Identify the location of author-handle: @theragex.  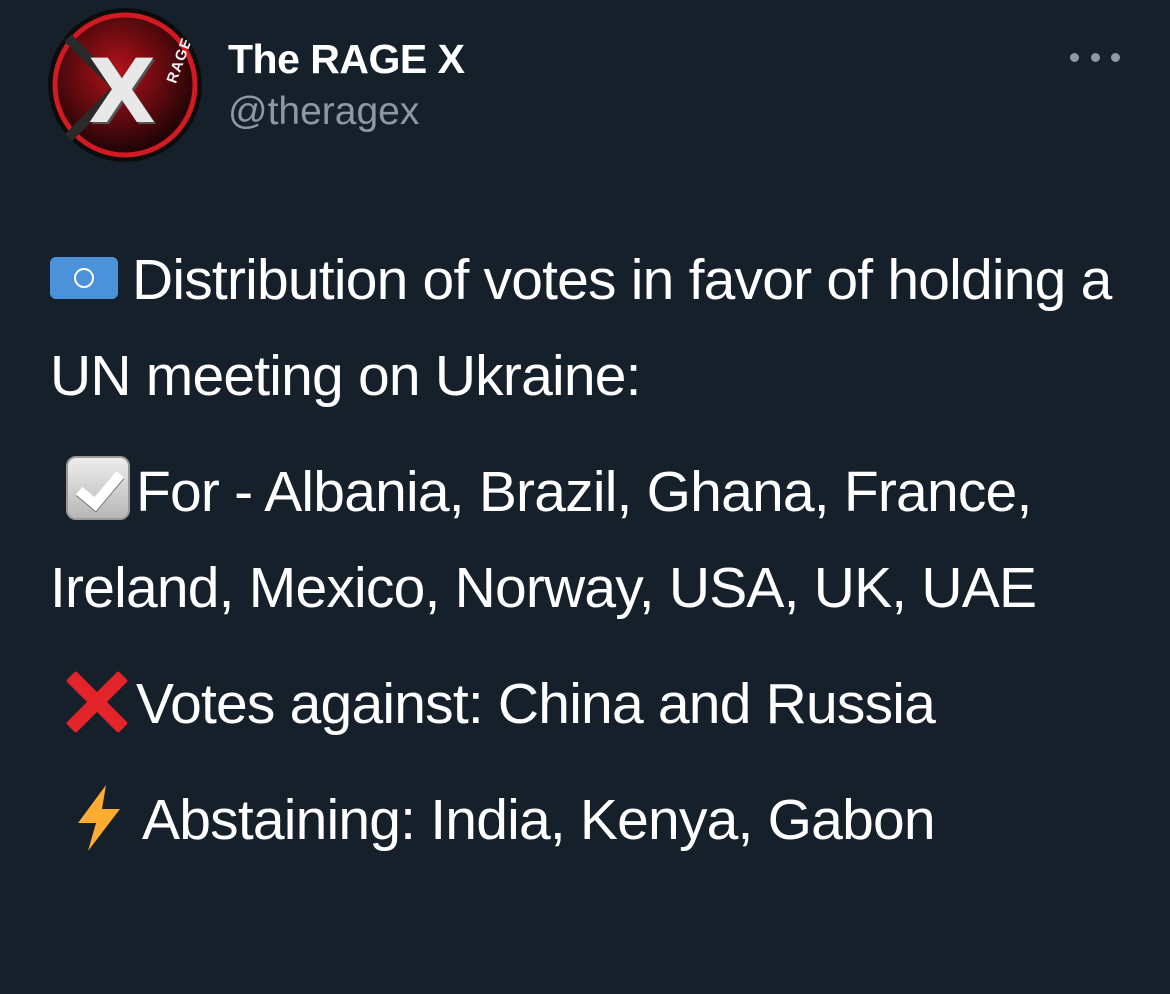
(323, 112).